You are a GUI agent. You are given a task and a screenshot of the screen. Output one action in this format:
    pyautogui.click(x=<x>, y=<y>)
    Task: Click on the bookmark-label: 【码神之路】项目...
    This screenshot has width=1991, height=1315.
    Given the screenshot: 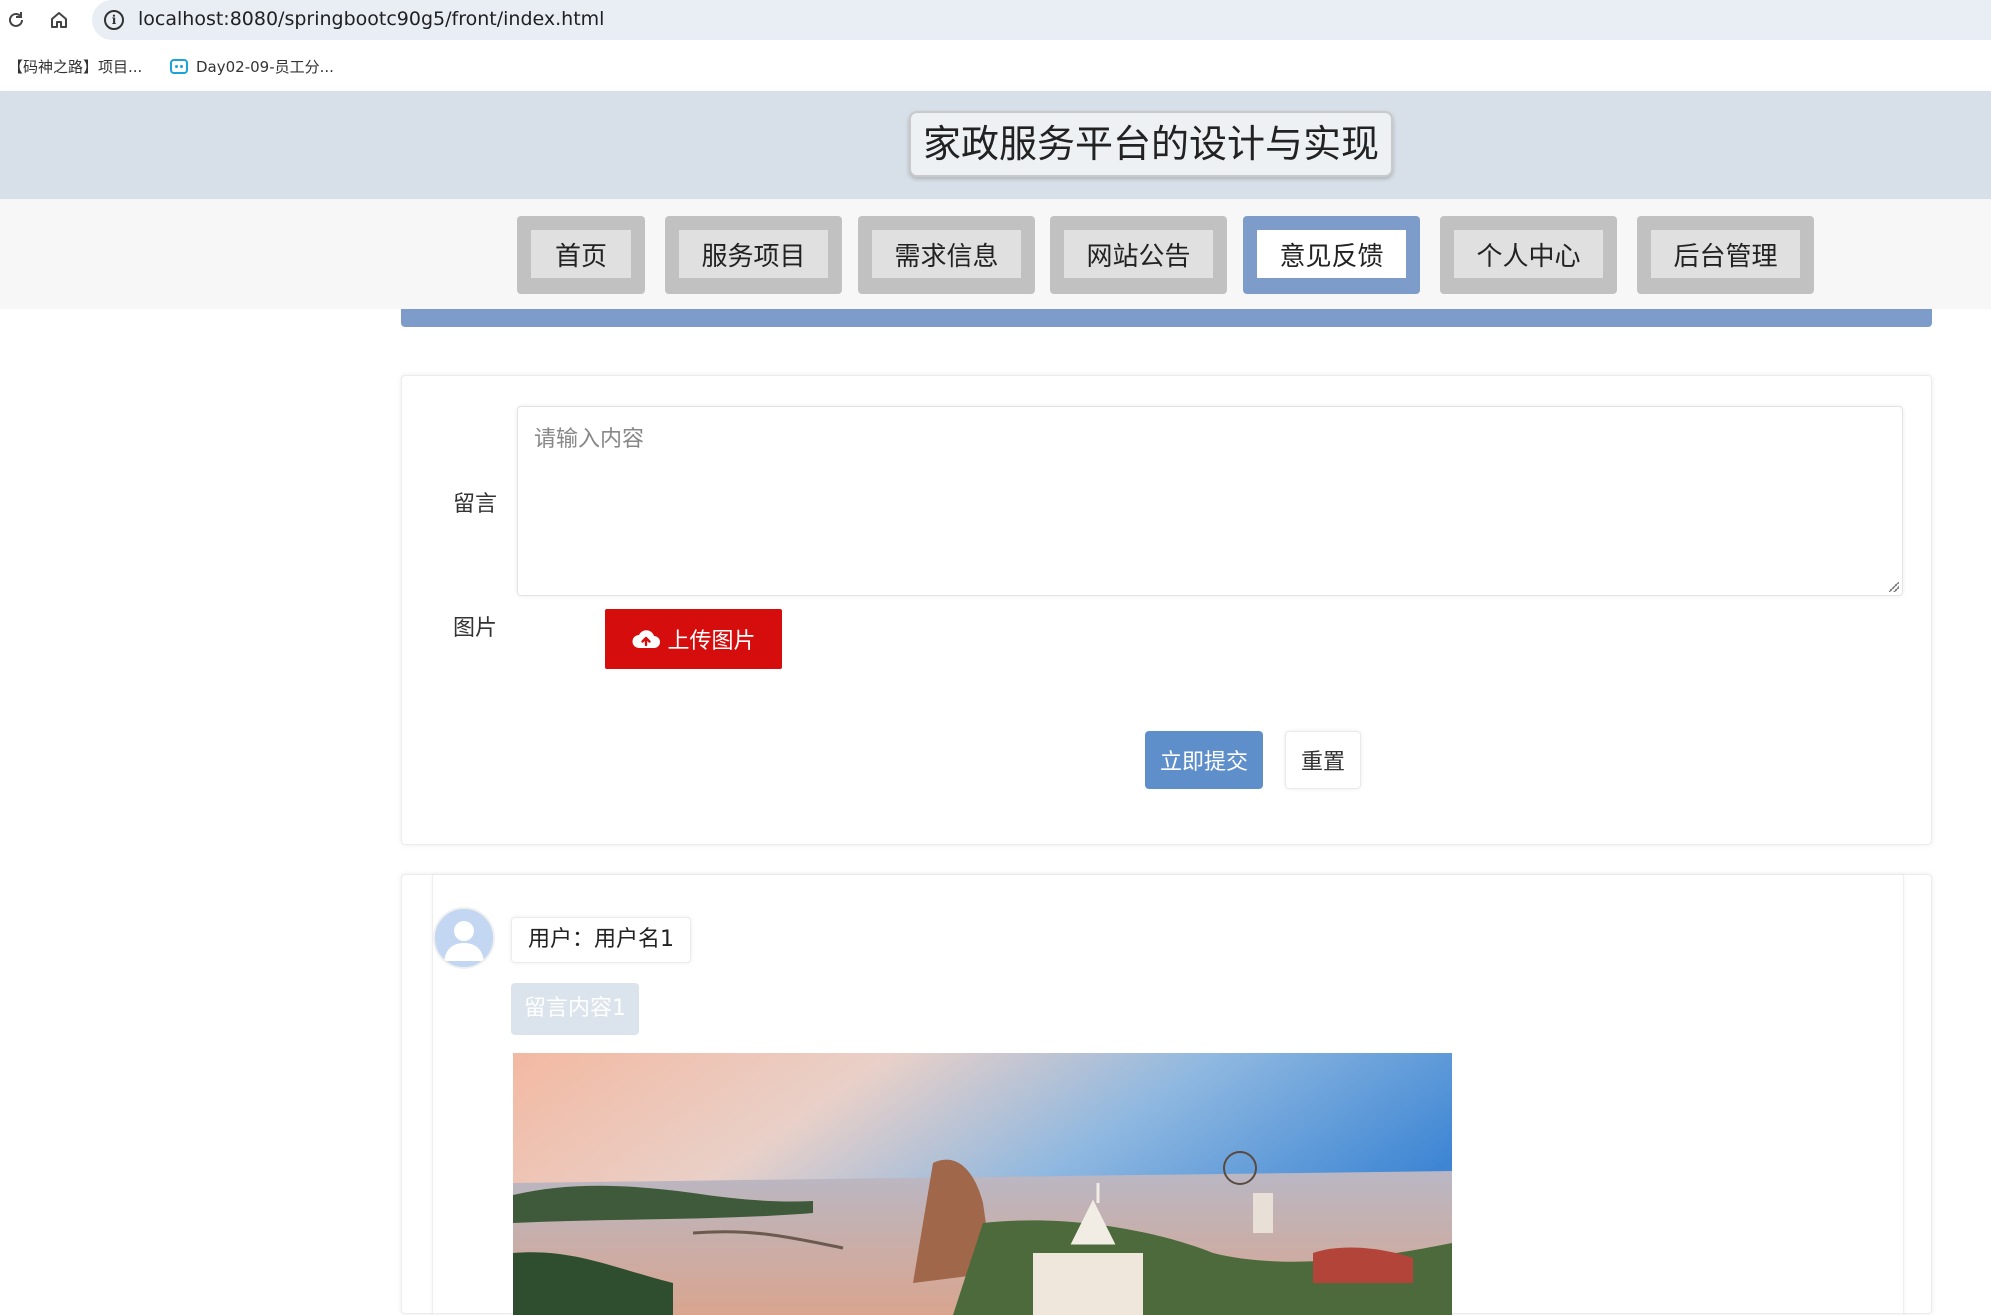 What is the action you would take?
    pyautogui.click(x=75, y=67)
    